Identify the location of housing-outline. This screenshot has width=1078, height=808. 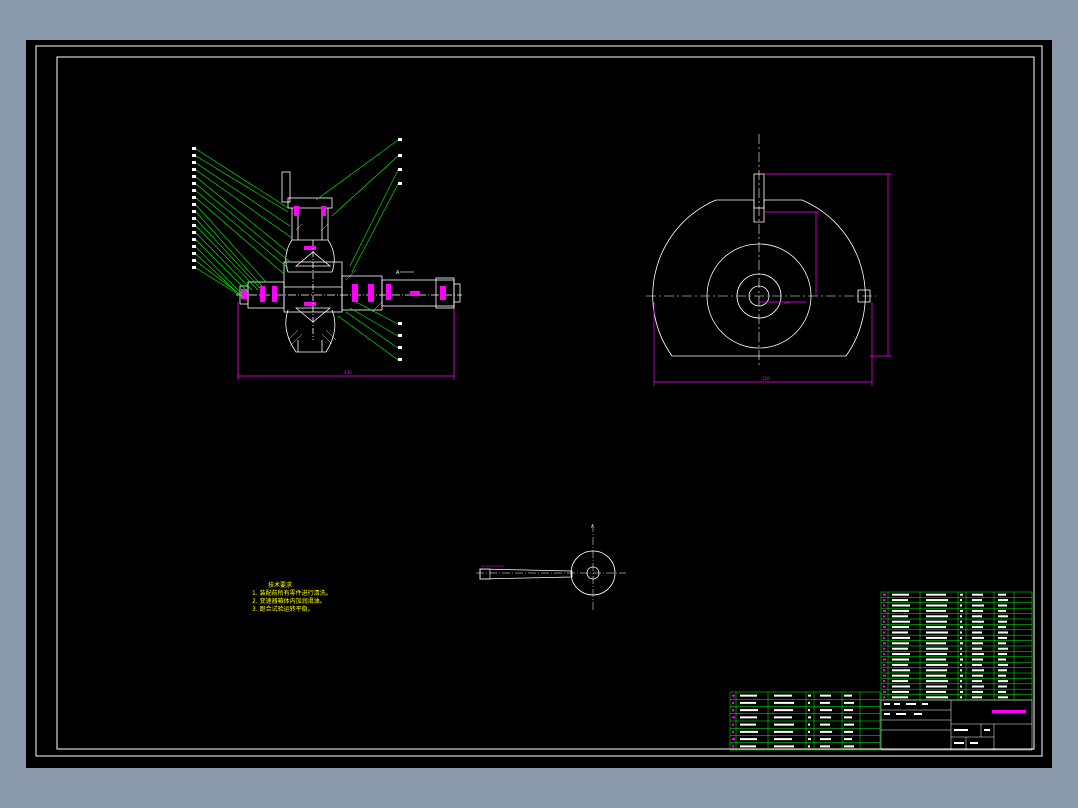
(761, 265).